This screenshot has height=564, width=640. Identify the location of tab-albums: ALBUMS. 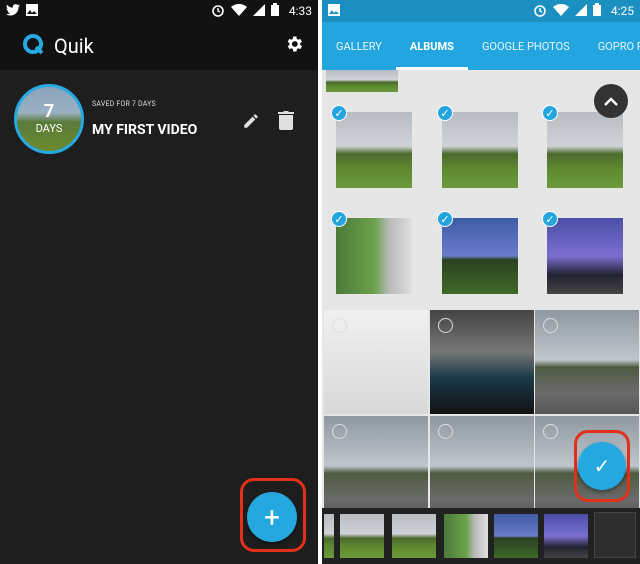
(431, 46).